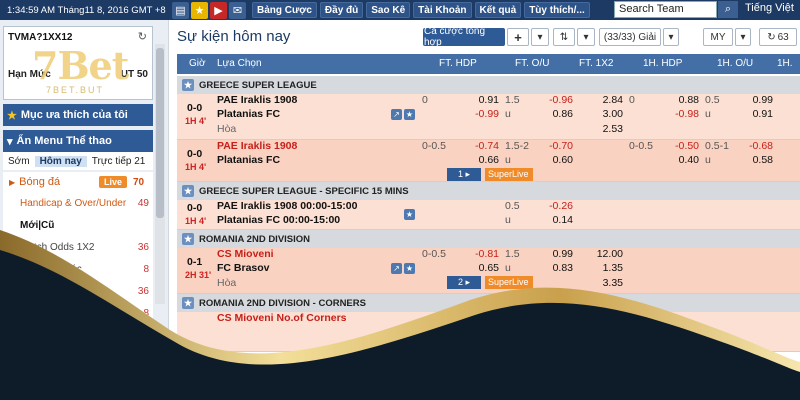 This screenshot has height=400, width=800. I want to click on odds-cell: -, so click(550, 332).